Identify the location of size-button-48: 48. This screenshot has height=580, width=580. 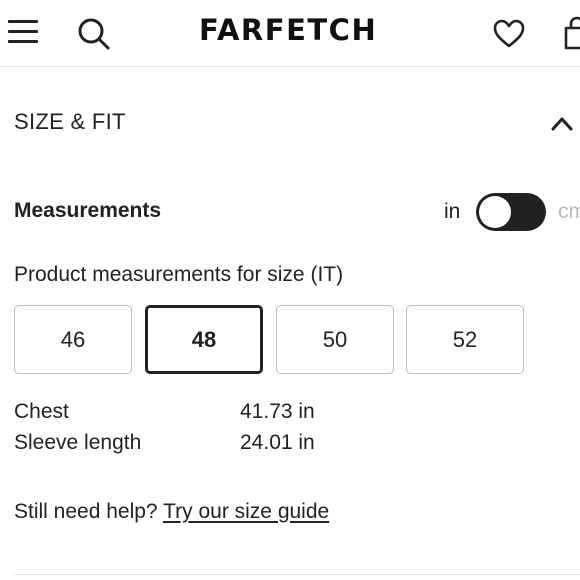
(204, 339).